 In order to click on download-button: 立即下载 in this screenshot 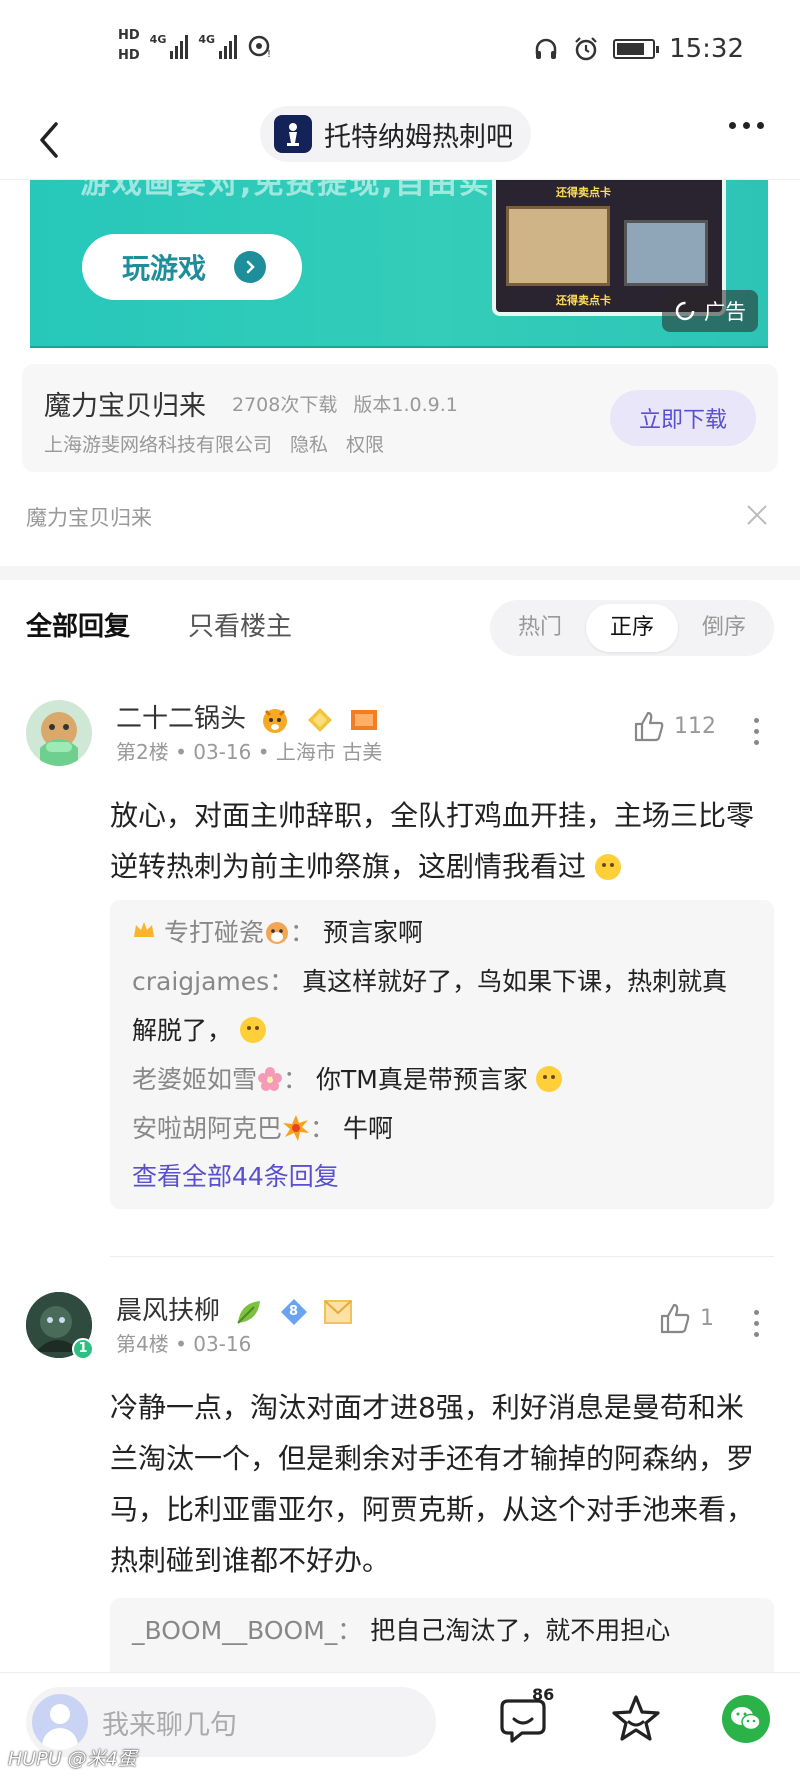, I will do `click(683, 418)`.